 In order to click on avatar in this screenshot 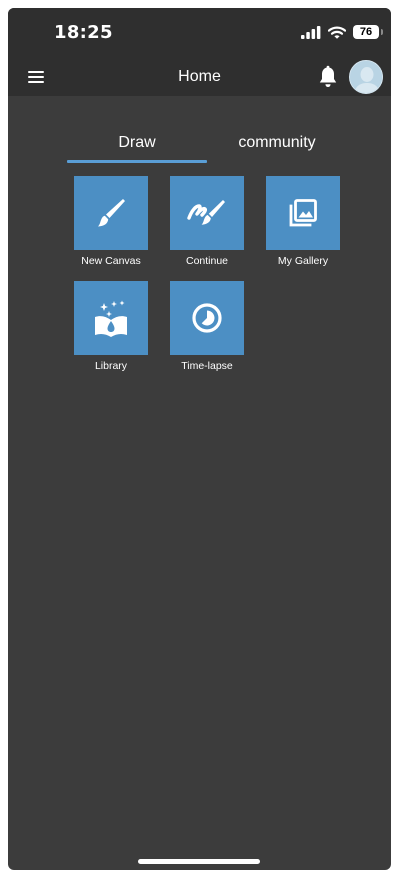, I will do `click(366, 77)`.